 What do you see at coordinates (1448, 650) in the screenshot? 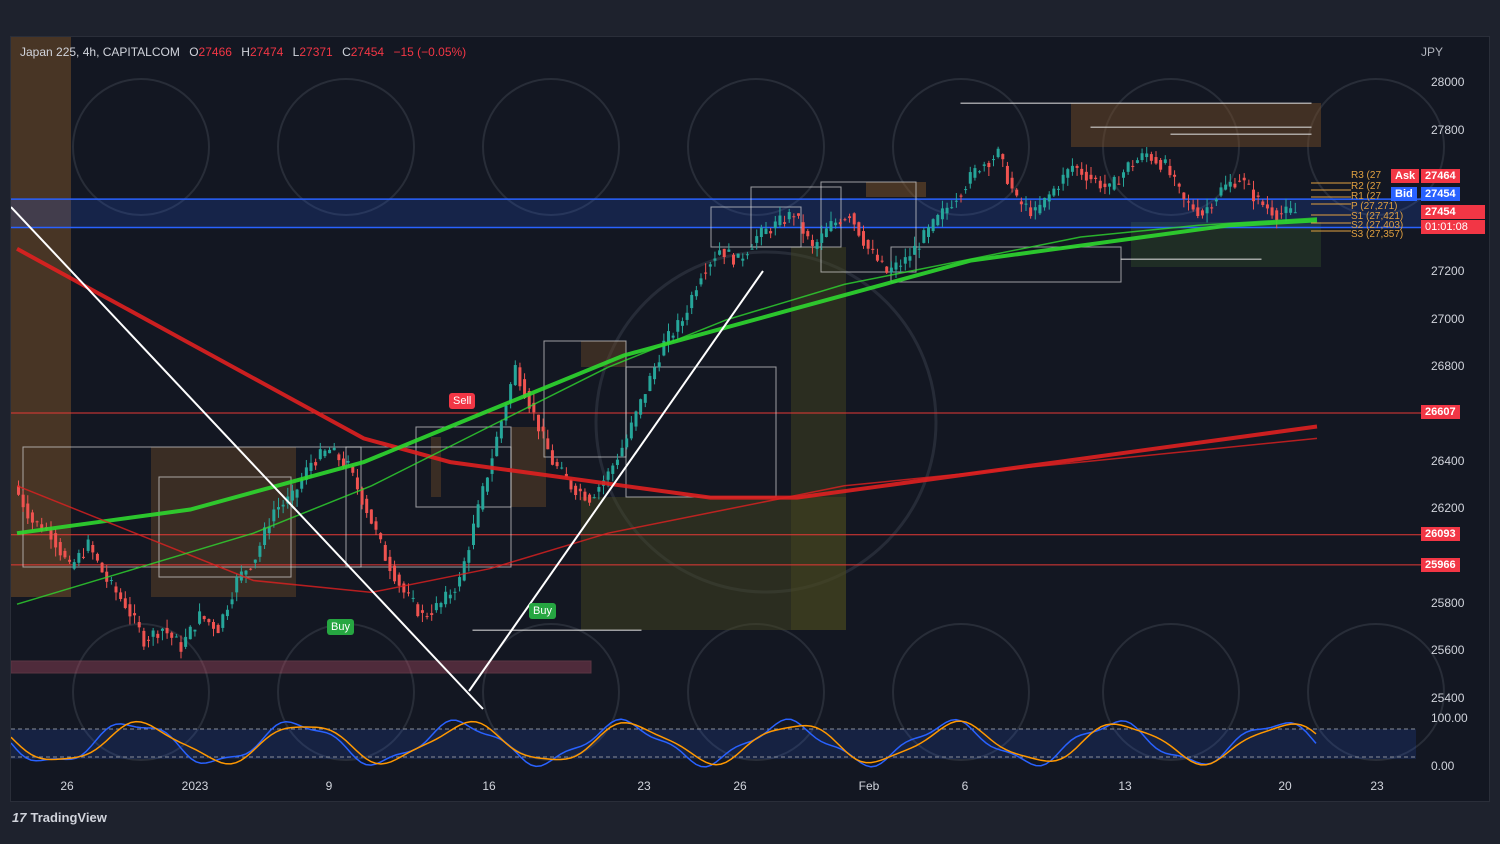
I see `price-tick: 25600` at bounding box center [1448, 650].